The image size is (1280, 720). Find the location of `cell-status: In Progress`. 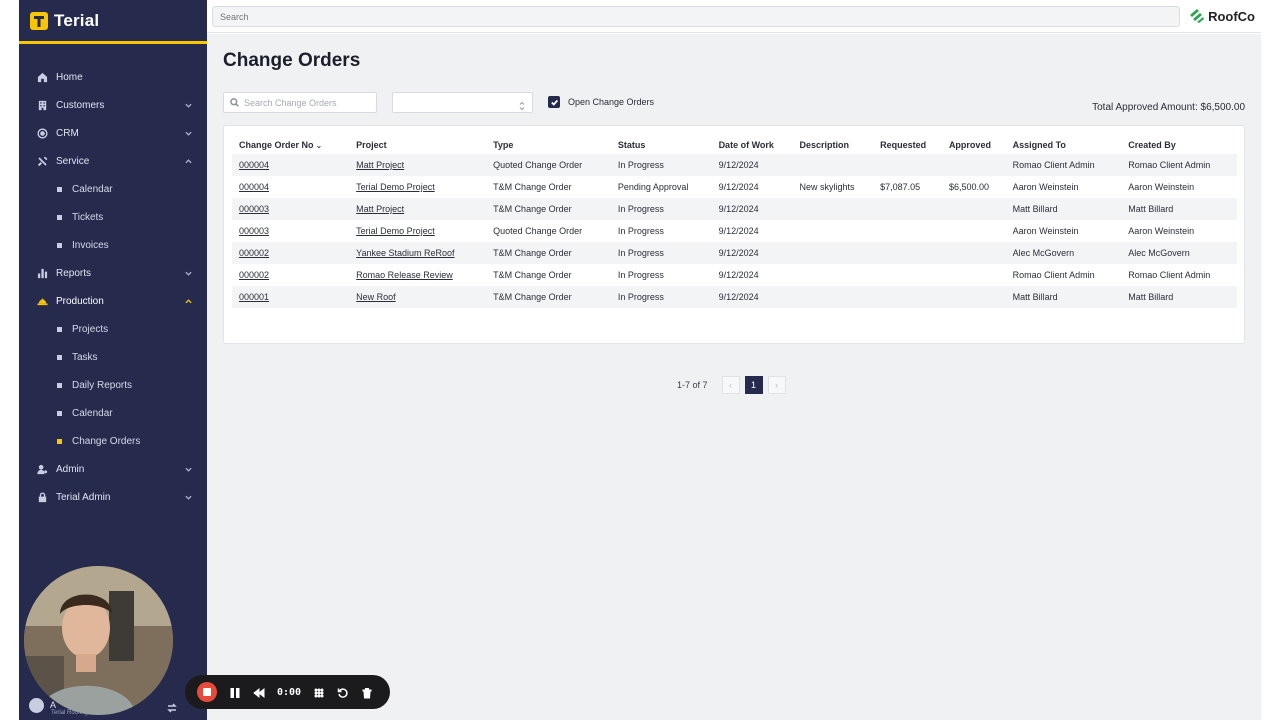

cell-status: In Progress is located at coordinates (661, 297).